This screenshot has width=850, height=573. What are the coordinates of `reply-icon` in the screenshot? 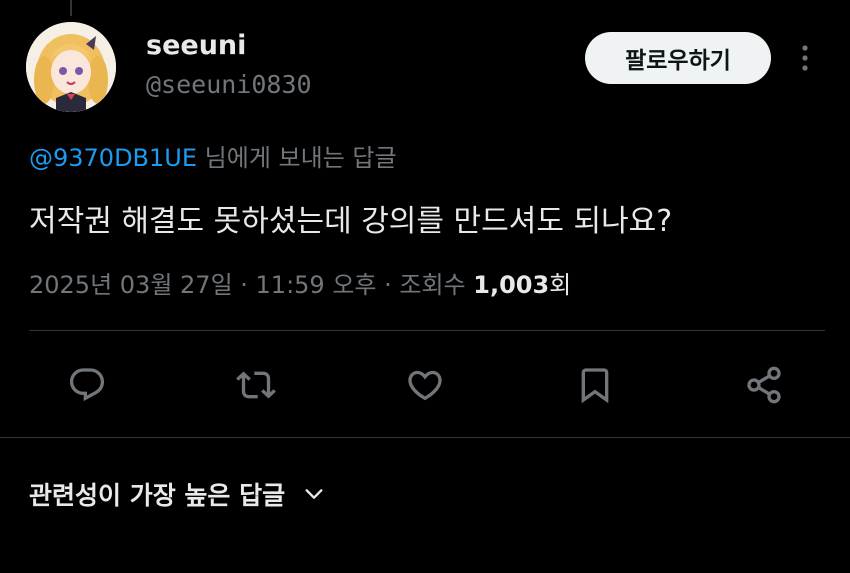 It's located at (87, 385).